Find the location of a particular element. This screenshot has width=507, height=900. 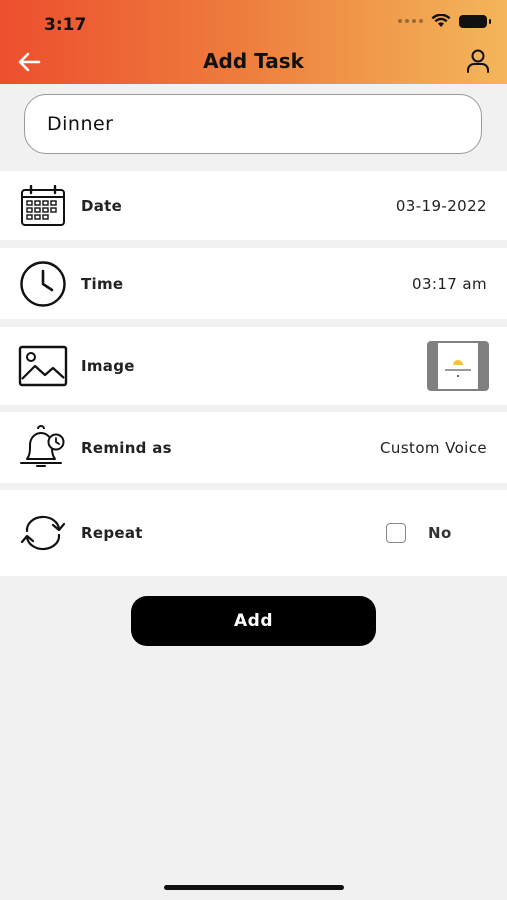

date-label: Date is located at coordinates (102, 205).